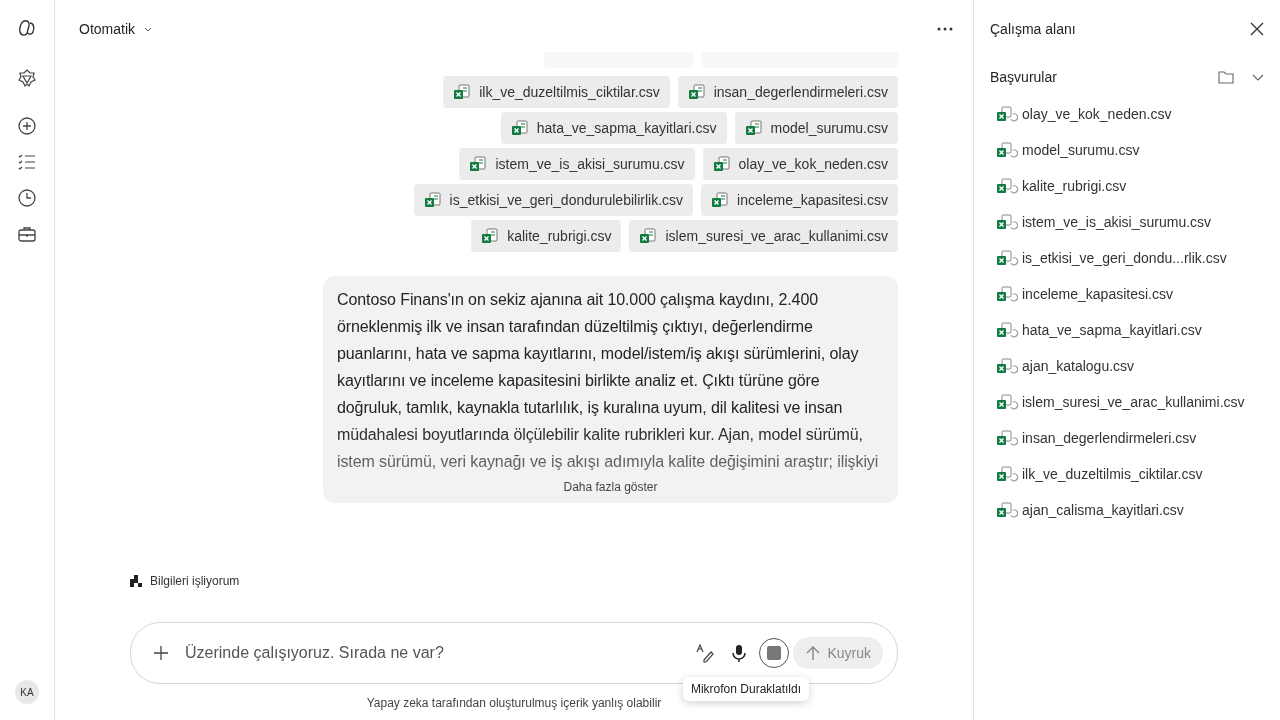 The image size is (1280, 720). I want to click on file-chip: is_etkisi_ve_geri_dondurulebilirlik.csv, so click(553, 200).